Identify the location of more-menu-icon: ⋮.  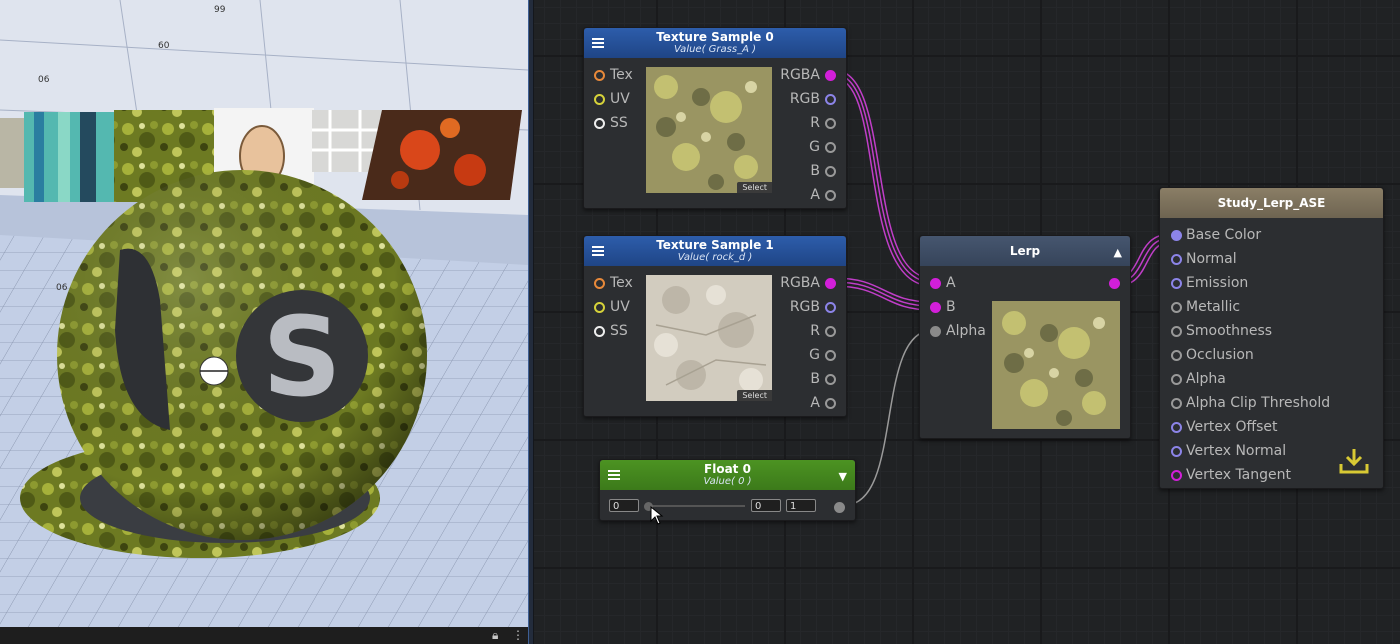
(518, 635).